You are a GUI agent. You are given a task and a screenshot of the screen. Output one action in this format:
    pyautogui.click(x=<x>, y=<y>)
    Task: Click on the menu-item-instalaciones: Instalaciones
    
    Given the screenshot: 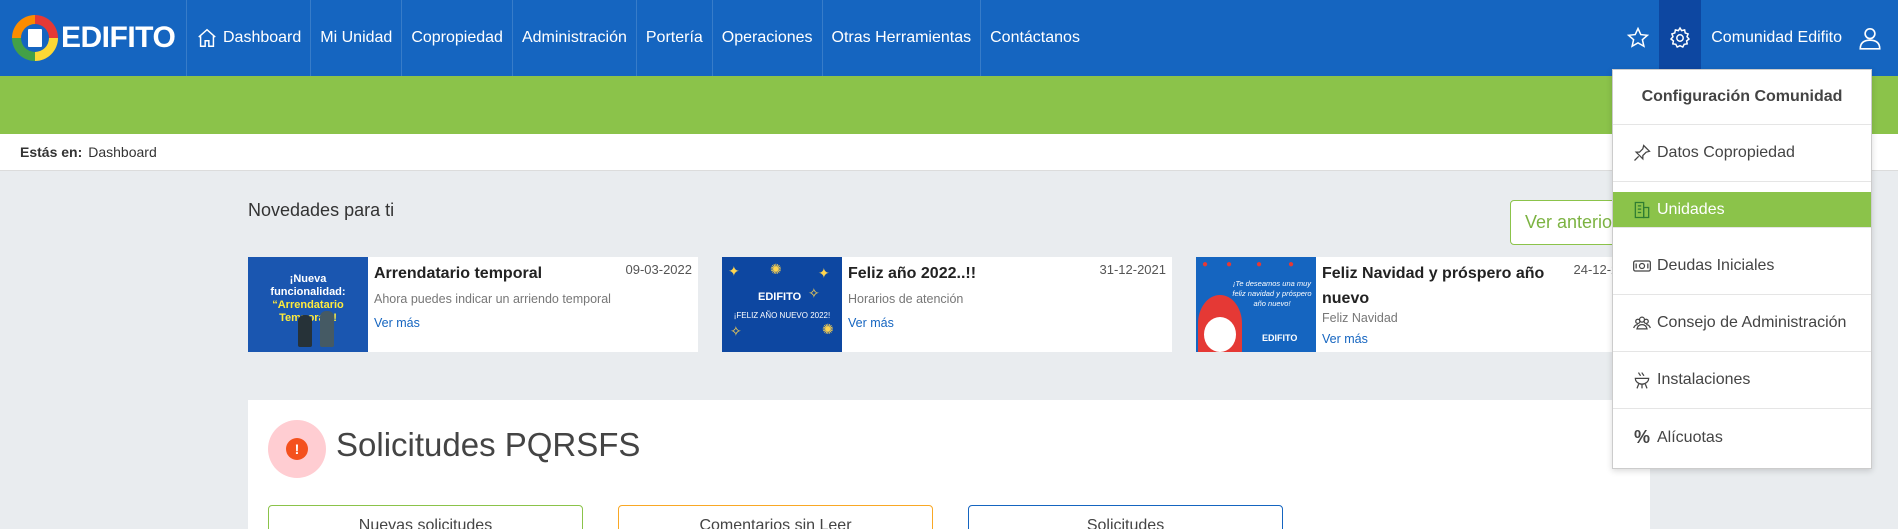 What is the action you would take?
    pyautogui.click(x=1742, y=380)
    